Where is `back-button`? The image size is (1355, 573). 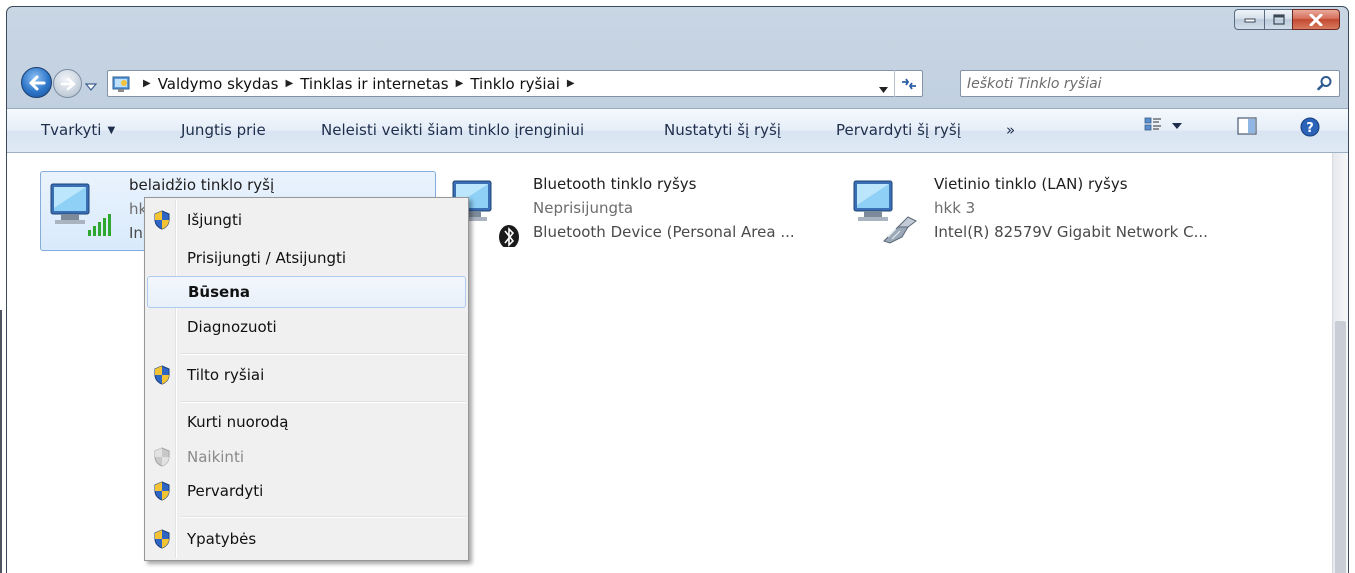
back-button is located at coordinates (36, 82).